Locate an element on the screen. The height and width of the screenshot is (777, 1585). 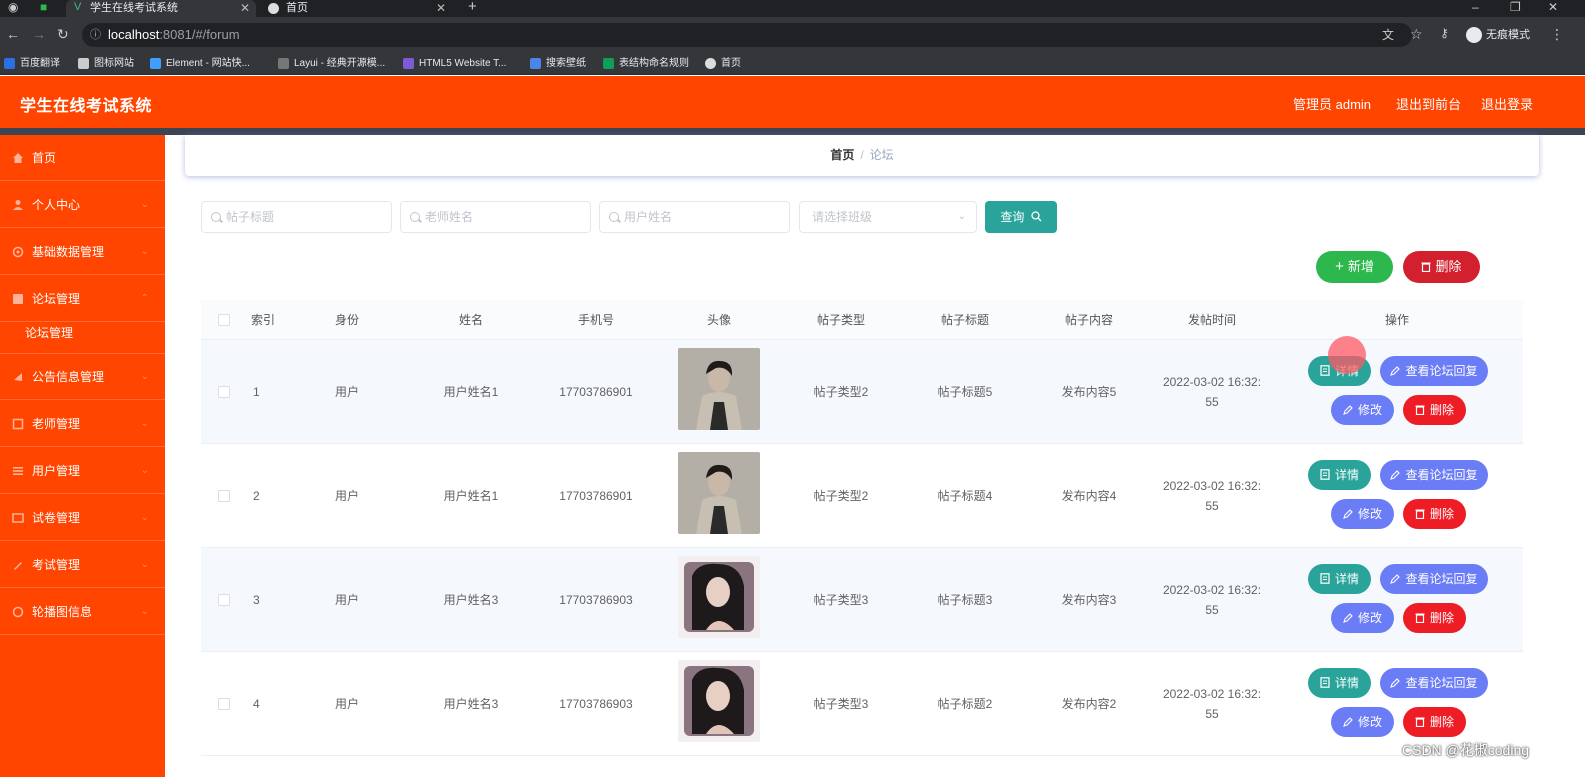
minimize-icon: – is located at coordinates (1475, 7).